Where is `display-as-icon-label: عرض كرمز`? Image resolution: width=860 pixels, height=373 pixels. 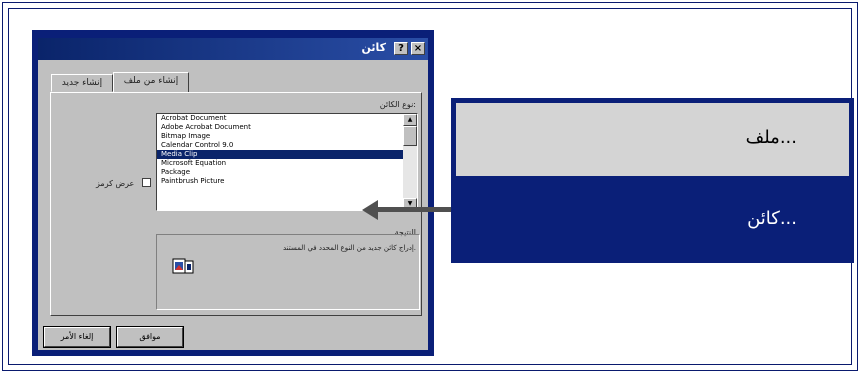
display-as-icon-label: عرض كرمز is located at coordinates (115, 183).